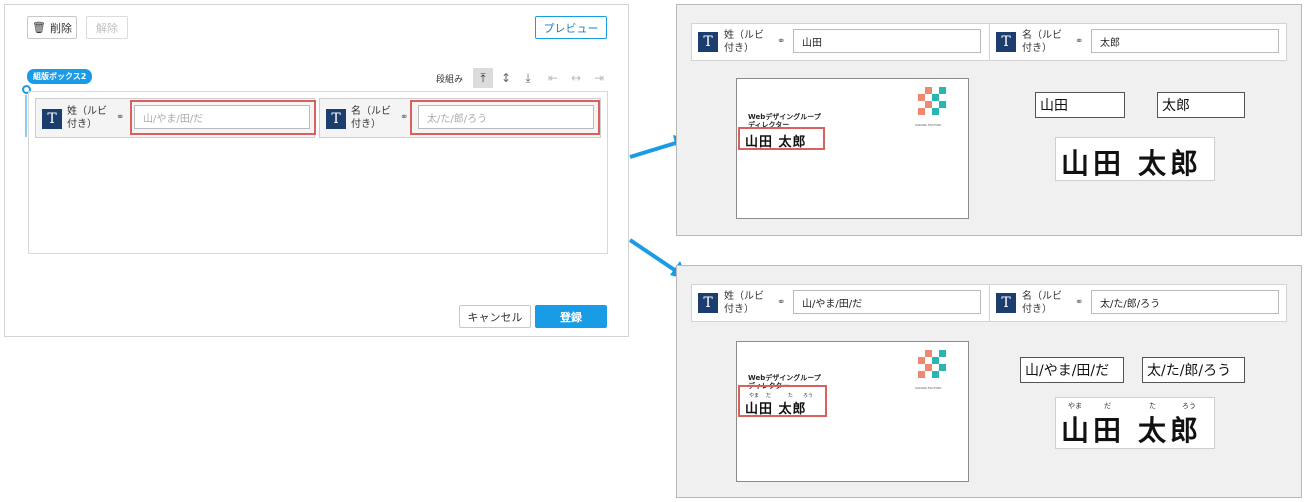 Image resolution: width=1308 pixels, height=502 pixels. Describe the element at coordinates (506, 78) in the screenshot. I see `align-middle-icon: ↕` at that location.